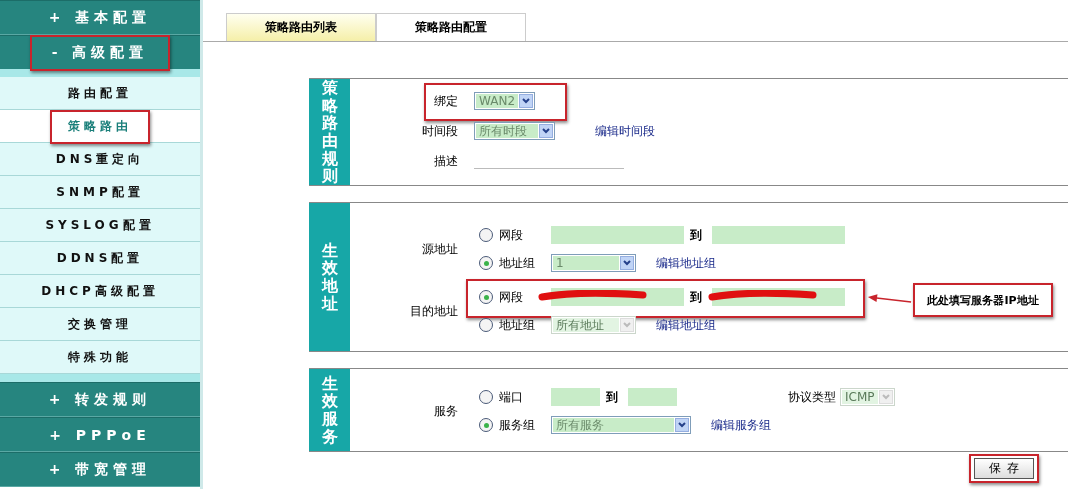 The width and height of the screenshot is (1068, 489). What do you see at coordinates (446, 101) in the screenshot?
I see `field-label: 绑定` at bounding box center [446, 101].